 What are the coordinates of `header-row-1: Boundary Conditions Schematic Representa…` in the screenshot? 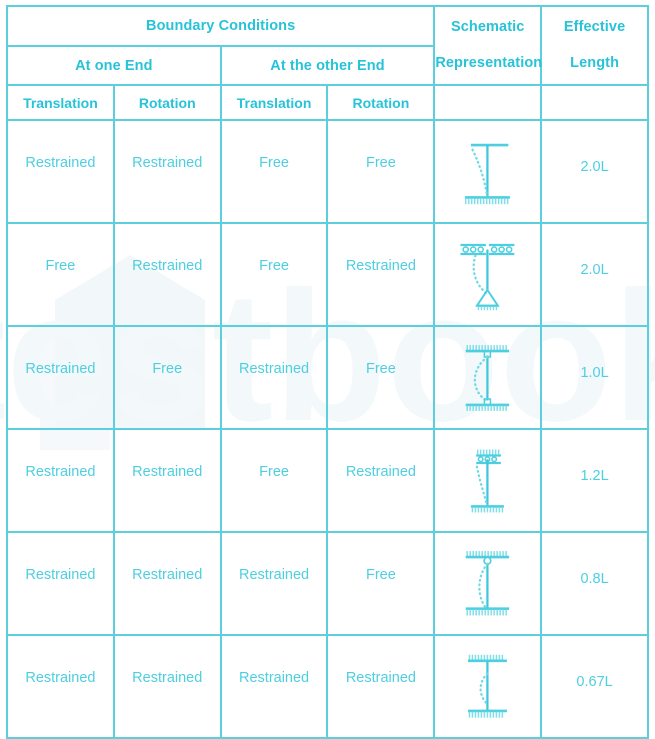 It's located at (327, 45).